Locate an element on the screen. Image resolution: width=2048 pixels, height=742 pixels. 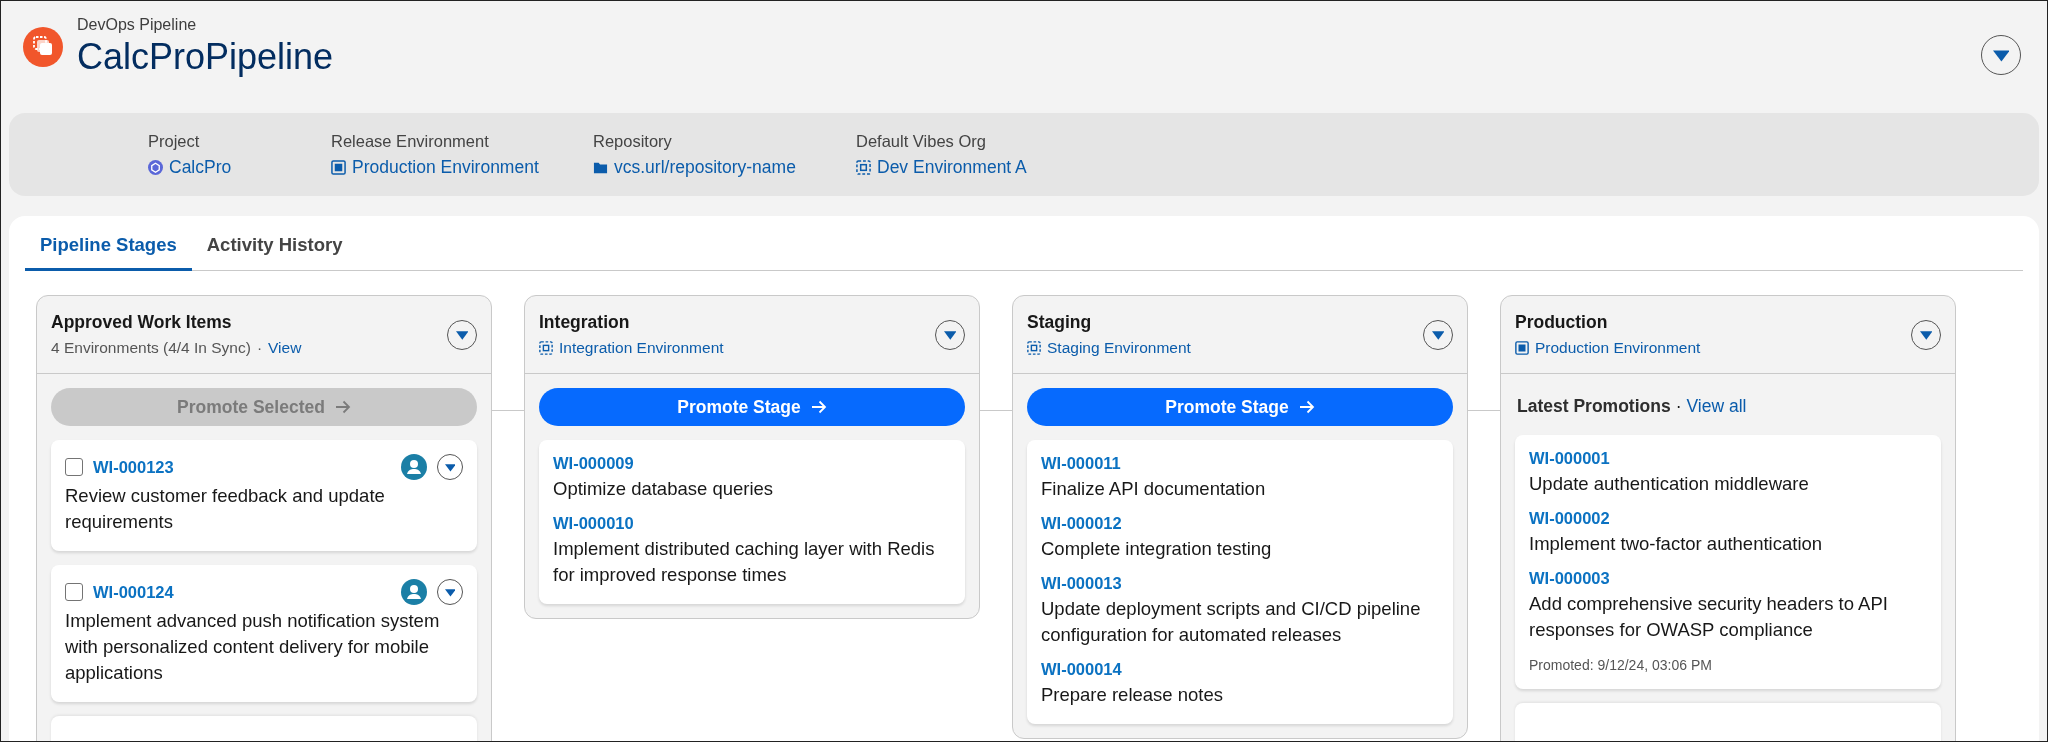
project-icon is located at coordinates (155, 167).